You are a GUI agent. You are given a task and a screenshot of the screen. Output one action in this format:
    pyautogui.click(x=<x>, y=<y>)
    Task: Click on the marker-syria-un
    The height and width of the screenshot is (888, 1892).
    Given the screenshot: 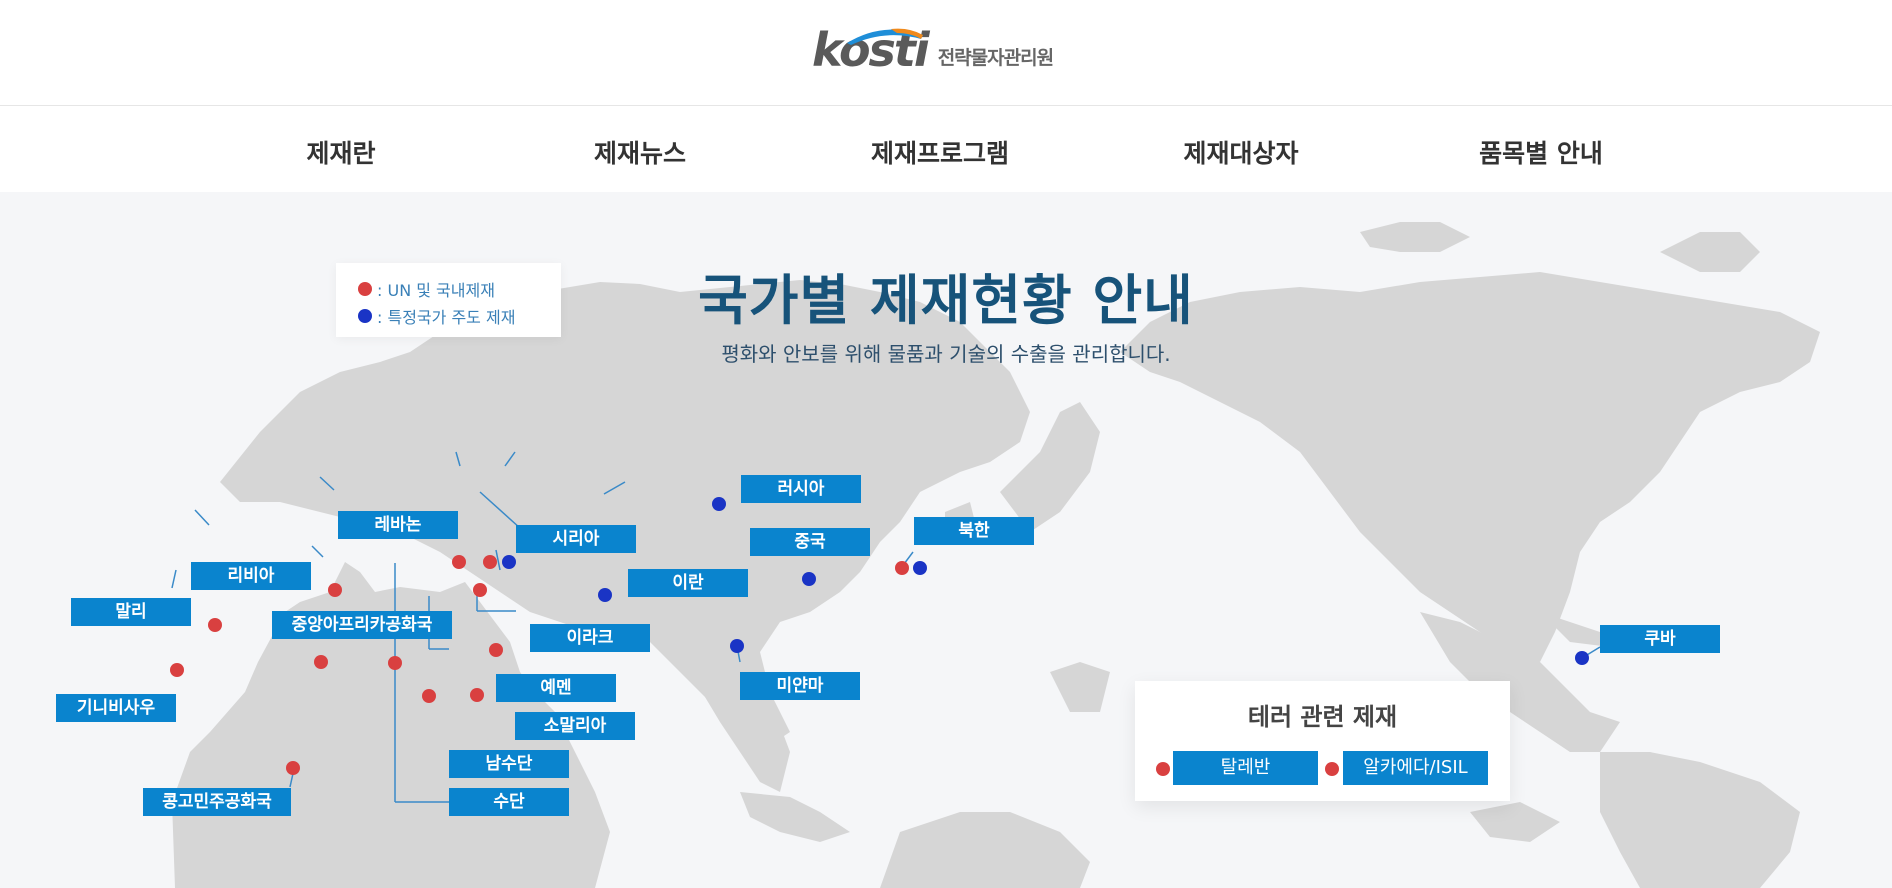 What is the action you would take?
    pyautogui.click(x=490, y=562)
    